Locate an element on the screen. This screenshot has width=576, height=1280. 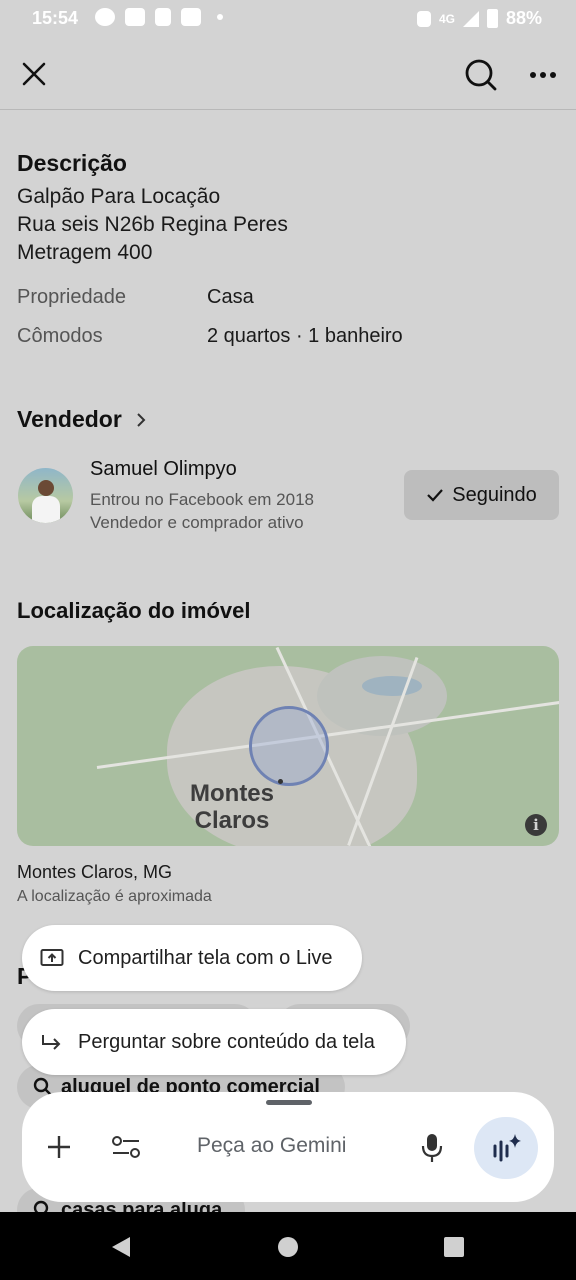
sliders-icon is located at coordinates (126, 1147).